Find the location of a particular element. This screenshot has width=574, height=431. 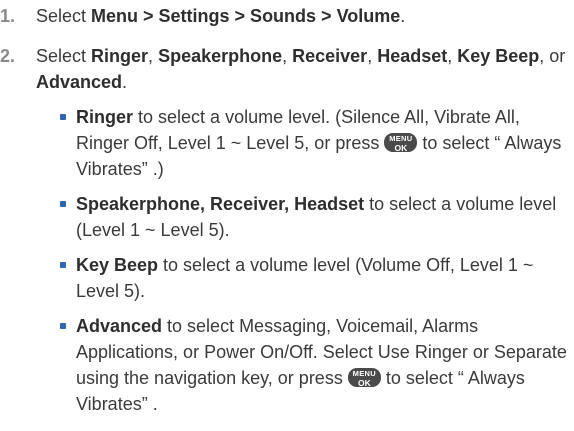

option-advanced: Advanced is located at coordinates (79, 82).